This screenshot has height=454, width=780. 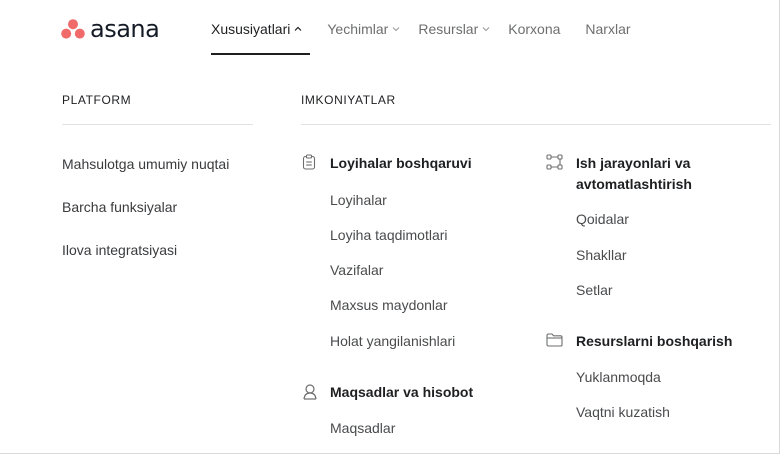 I want to click on nav-pricing: Narxlar, so click(x=607, y=29).